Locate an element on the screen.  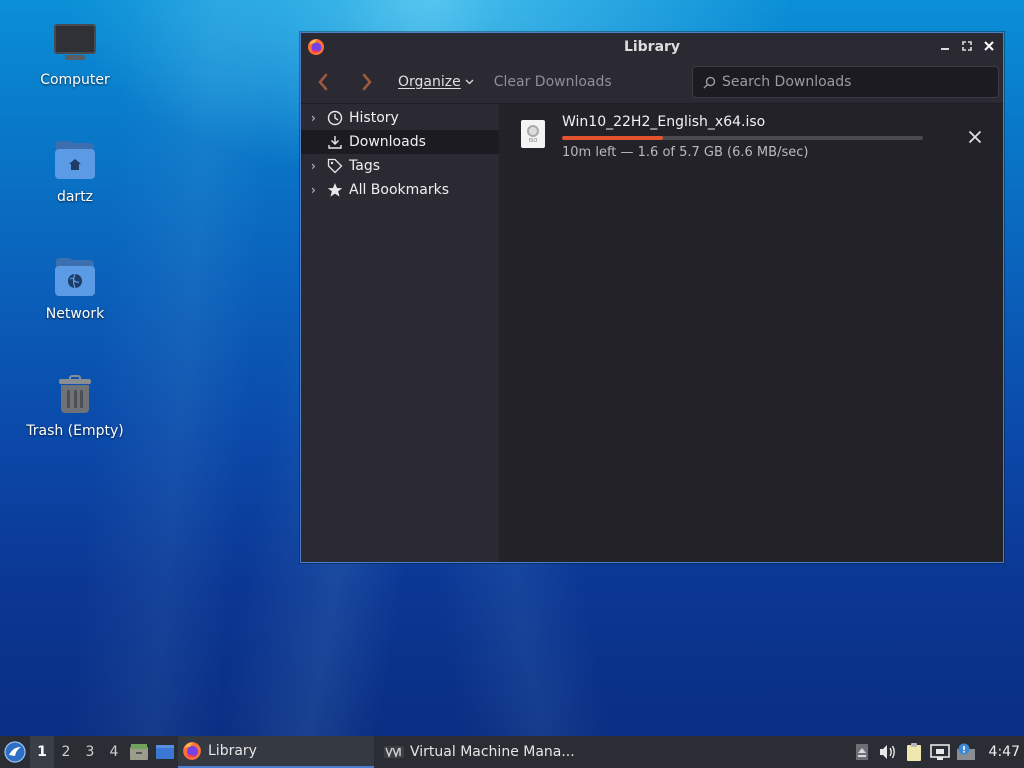
show-desktop-button is located at coordinates (165, 752).